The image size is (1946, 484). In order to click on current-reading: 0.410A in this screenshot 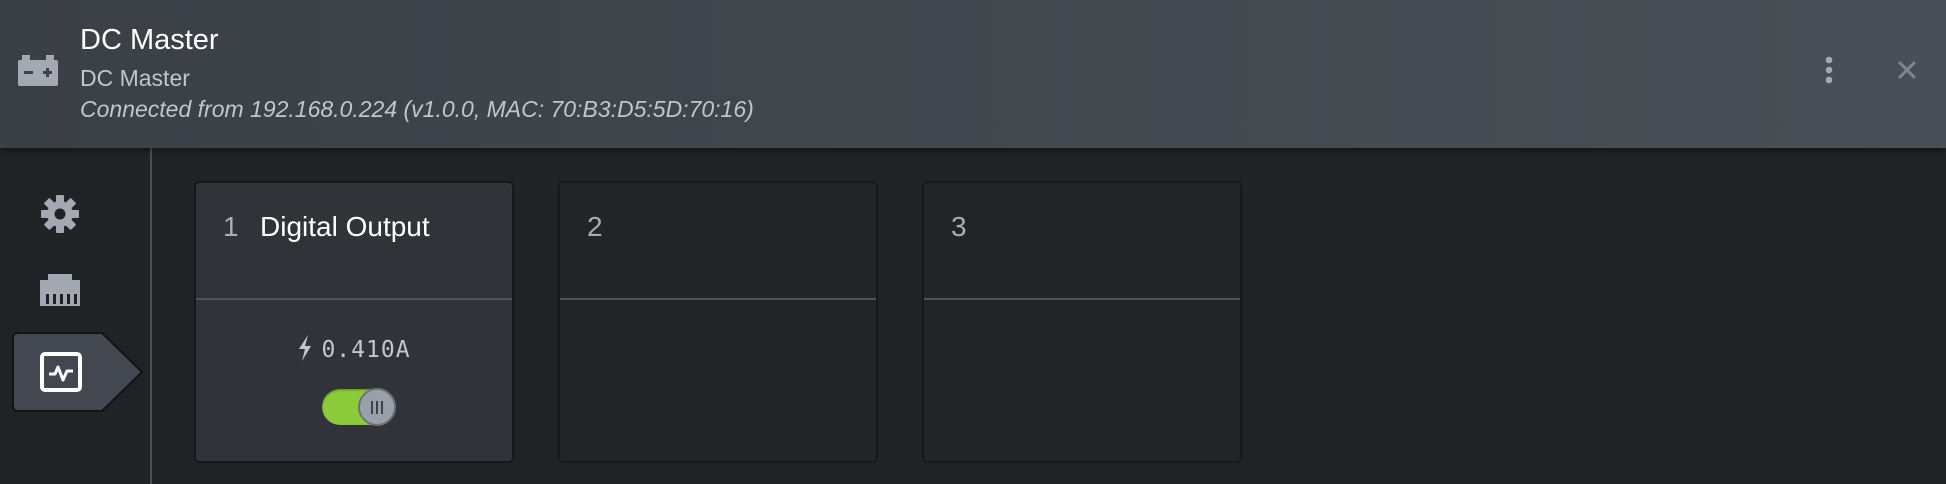, I will do `click(354, 349)`.